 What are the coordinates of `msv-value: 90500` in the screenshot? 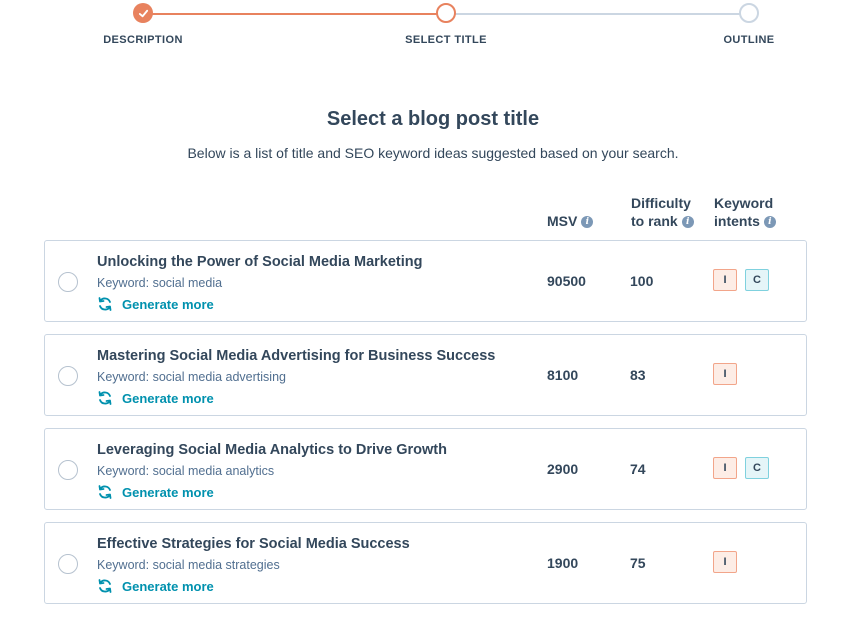 It's located at (566, 281).